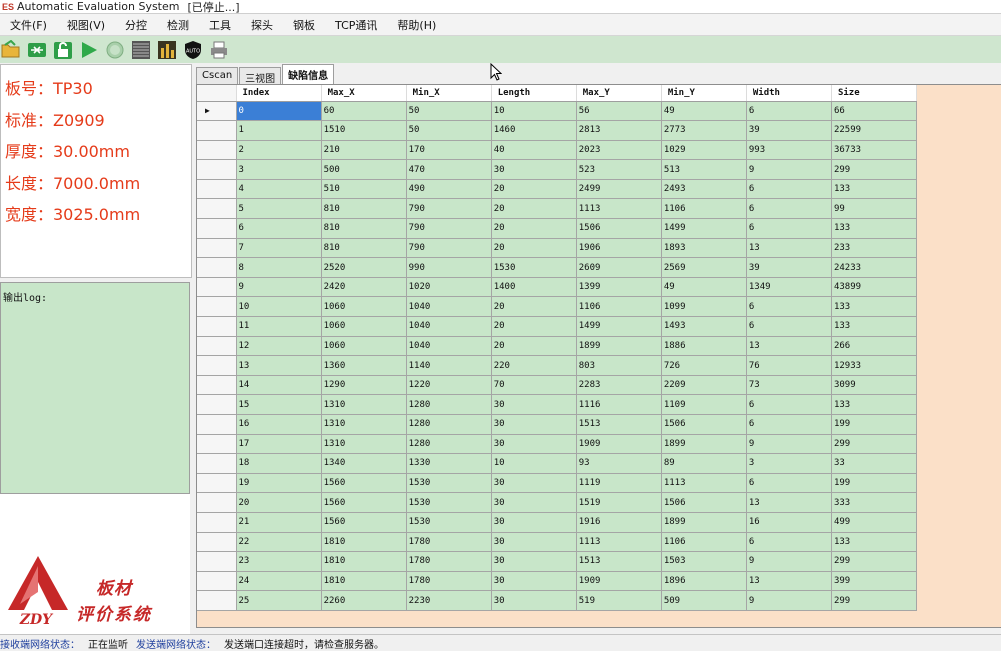 The image size is (1001, 651). I want to click on auto-shield-icon: AUTO, so click(193, 50).